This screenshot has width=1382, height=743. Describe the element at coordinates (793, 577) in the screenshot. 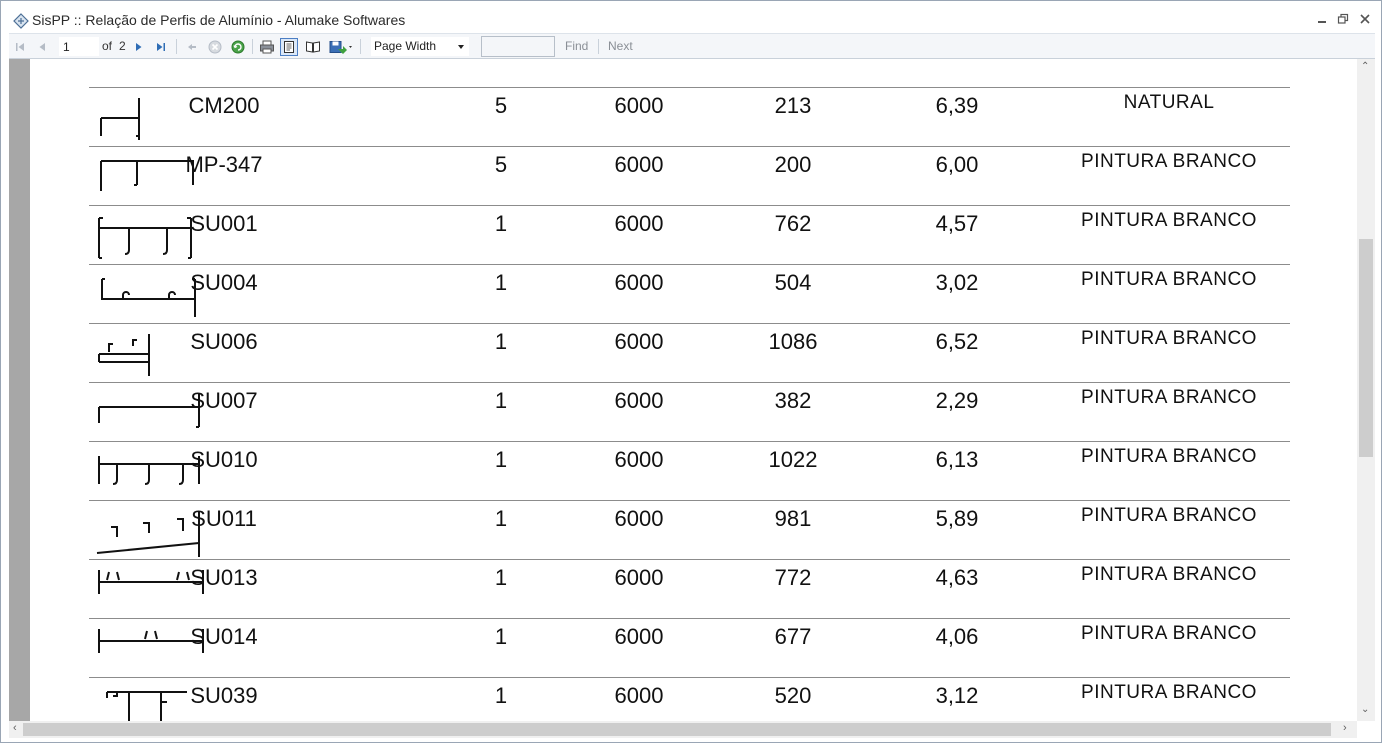

I see `weight-value: 772` at that location.